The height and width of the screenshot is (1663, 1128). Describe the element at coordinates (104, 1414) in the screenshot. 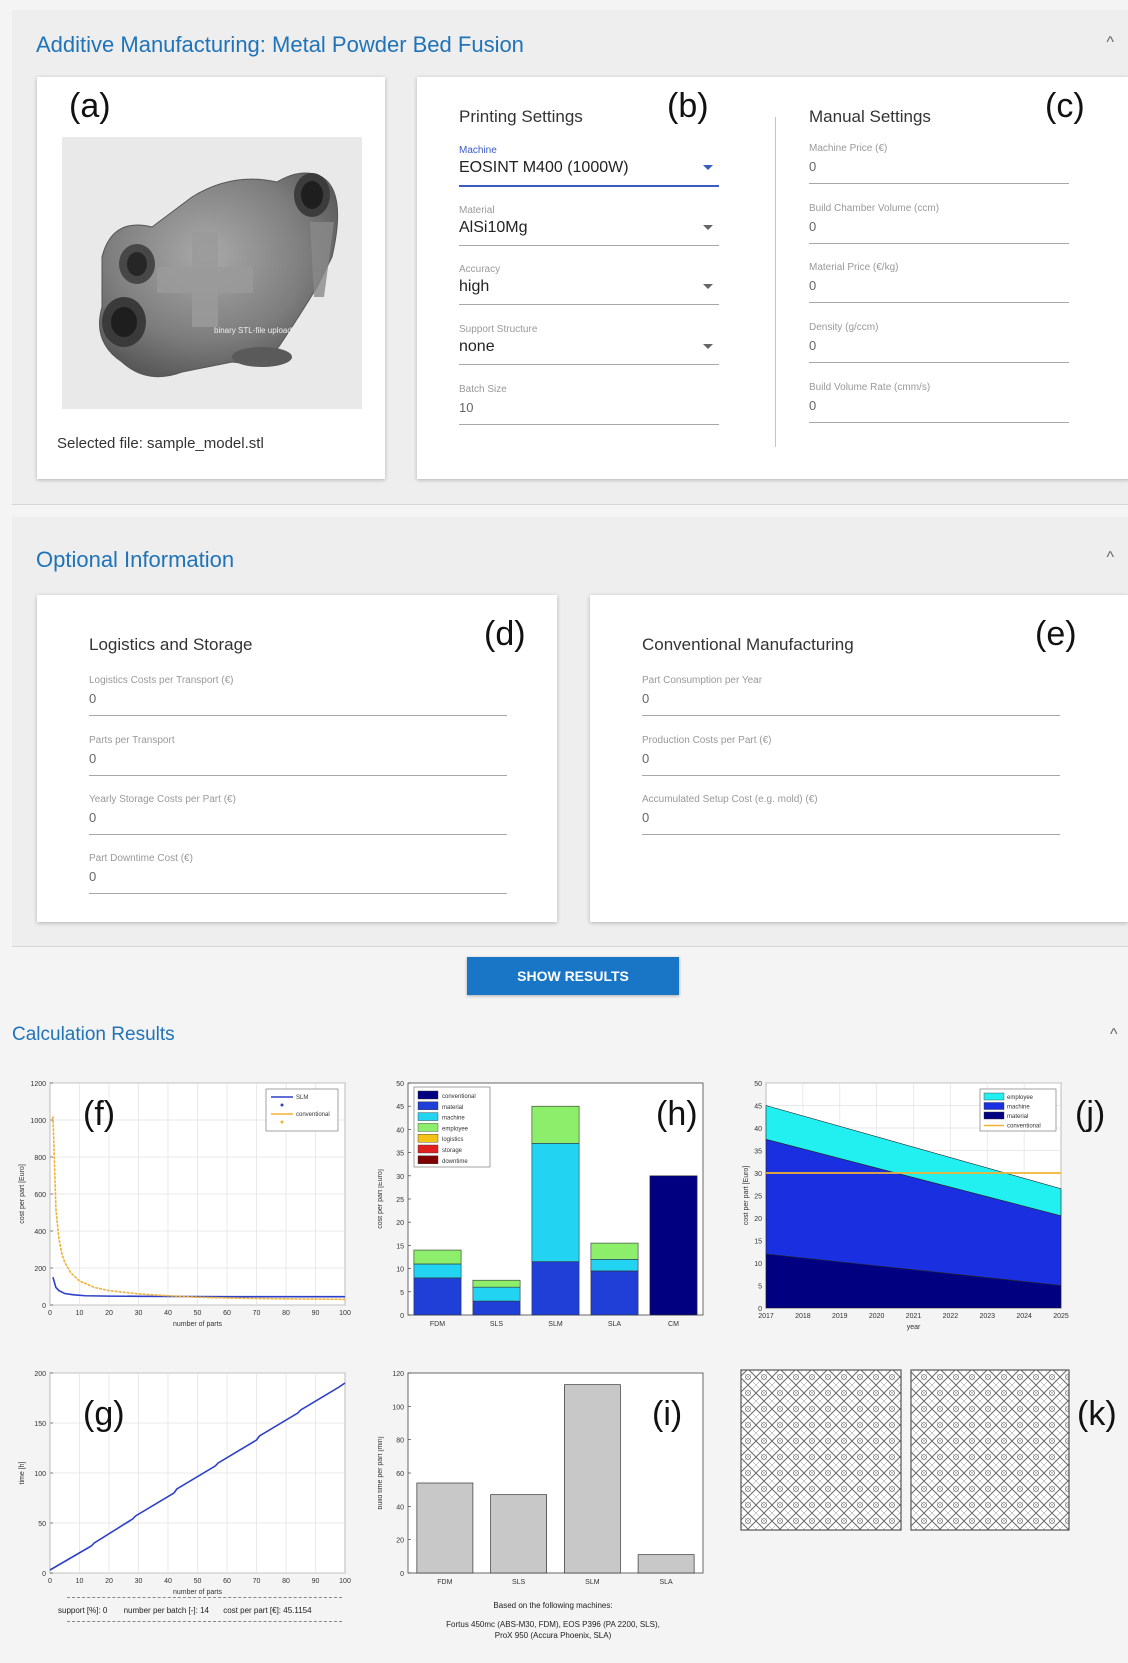

I see `panel-letter-g: (g)` at that location.